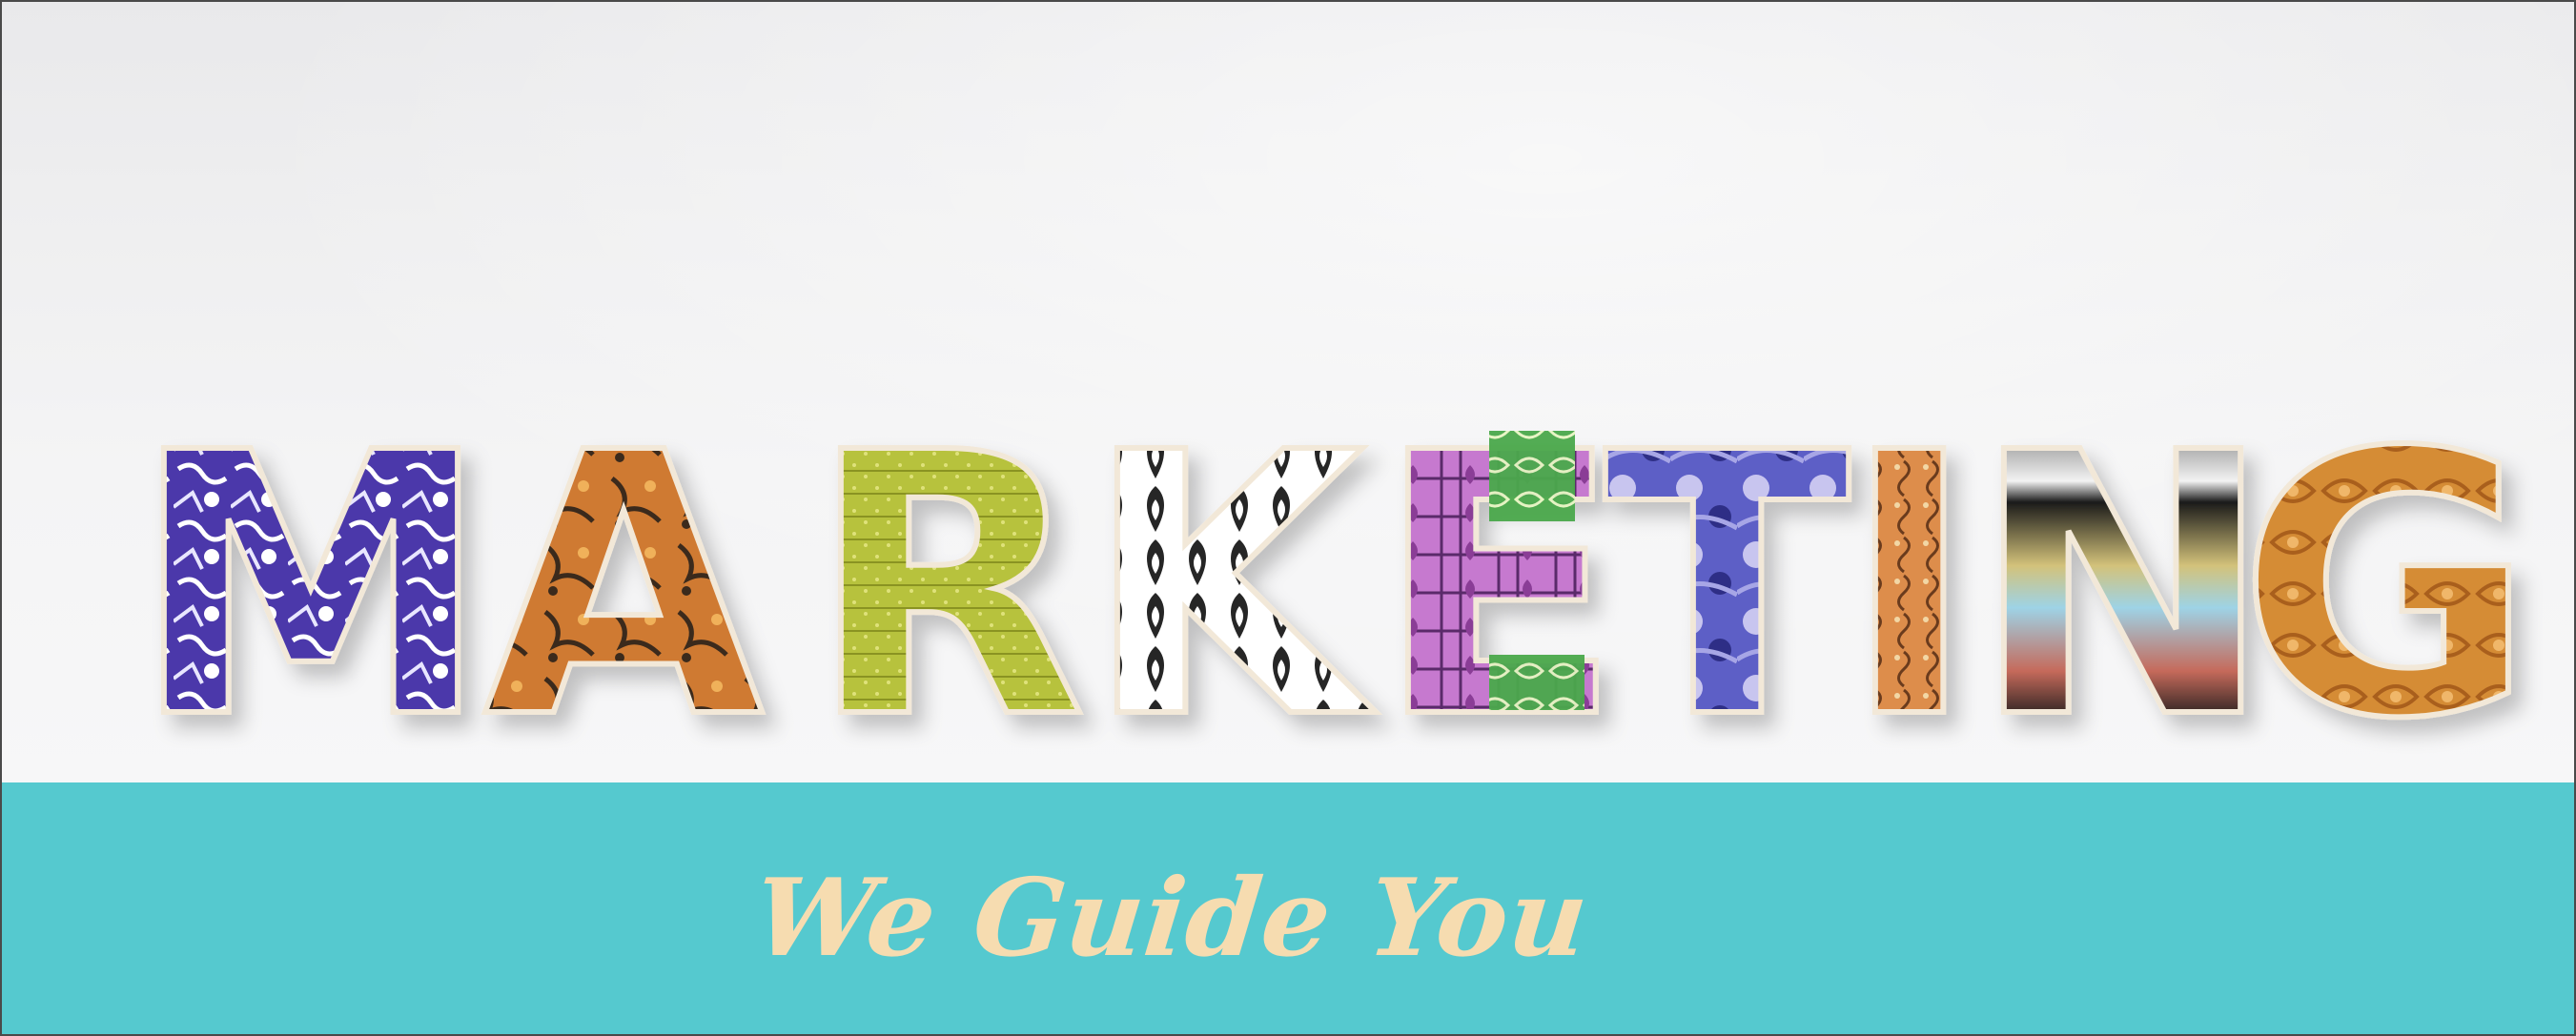  Describe the element at coordinates (2387, 579) in the screenshot. I see `letter-g: G` at that location.